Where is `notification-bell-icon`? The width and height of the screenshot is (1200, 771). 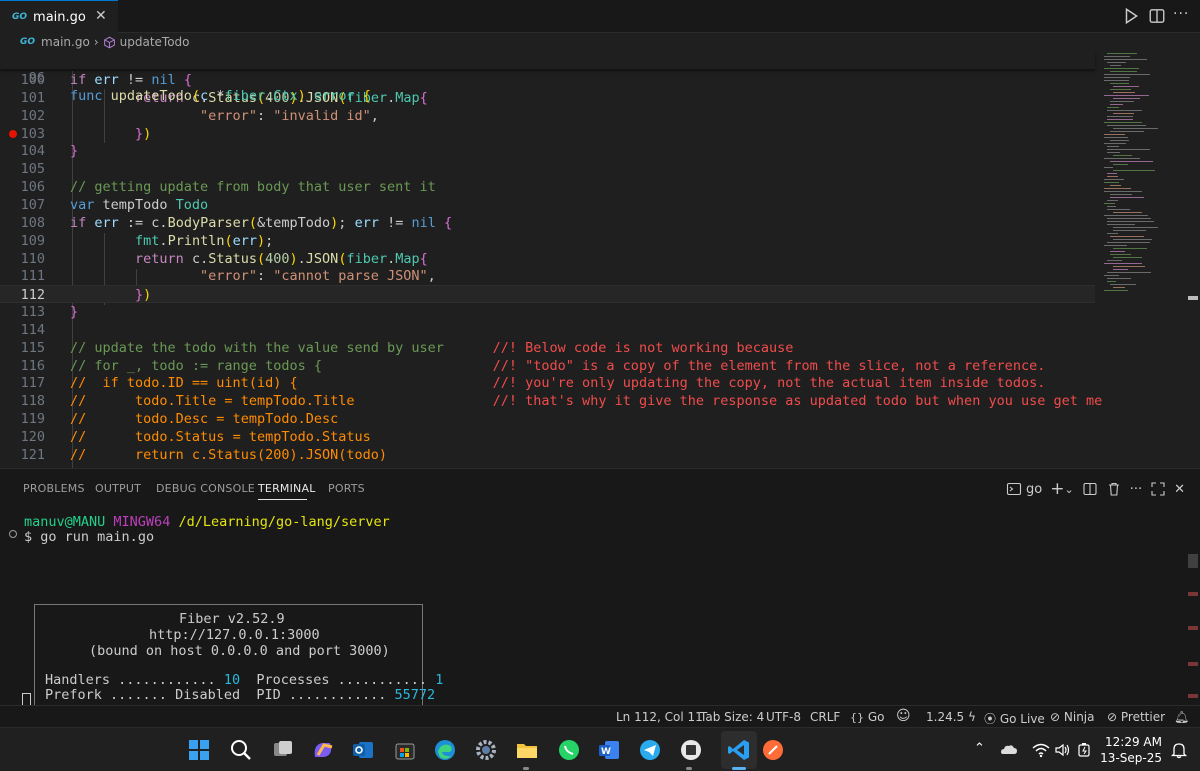
notification-bell-icon is located at coordinates (1179, 750).